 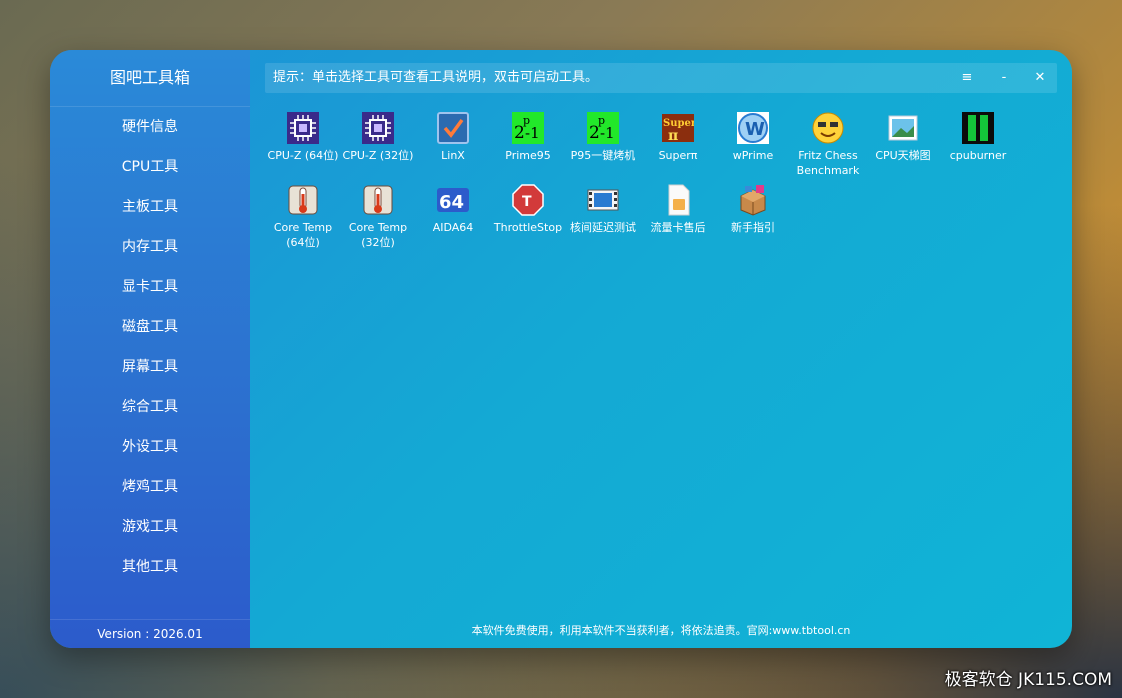 I want to click on tool-label: 核间延迟测试, so click(x=603, y=227).